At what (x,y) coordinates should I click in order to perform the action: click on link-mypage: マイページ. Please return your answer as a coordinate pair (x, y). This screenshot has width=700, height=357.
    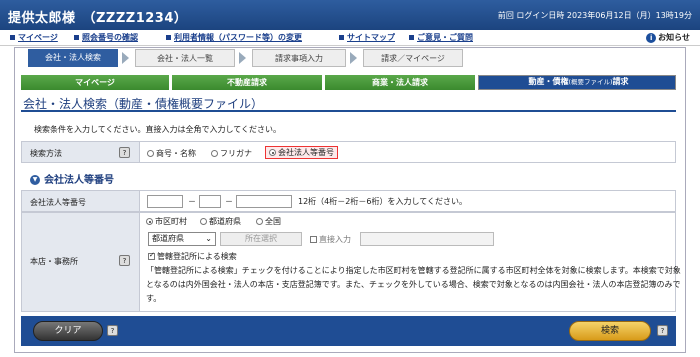
    Looking at the image, I should click on (34, 37).